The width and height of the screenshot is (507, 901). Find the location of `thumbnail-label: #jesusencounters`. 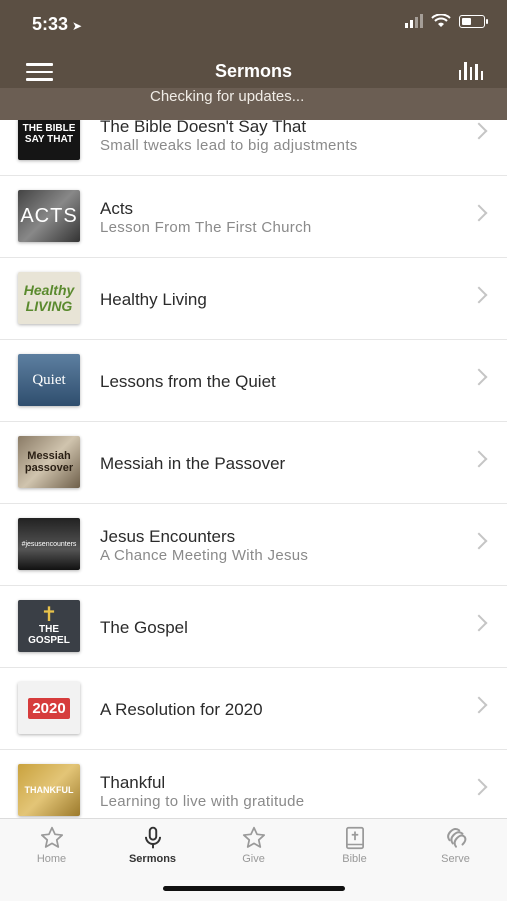

thumbnail-label: #jesusencounters is located at coordinates (49, 544).